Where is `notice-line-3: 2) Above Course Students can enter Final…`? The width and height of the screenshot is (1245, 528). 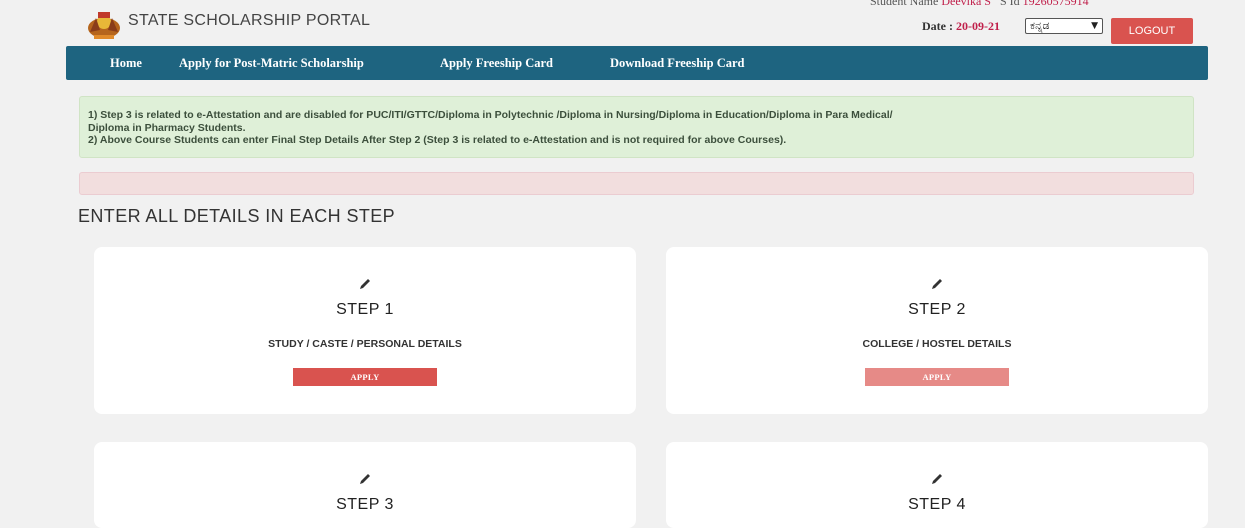 notice-line-3: 2) Above Course Students can enter Final… is located at coordinates (437, 140).